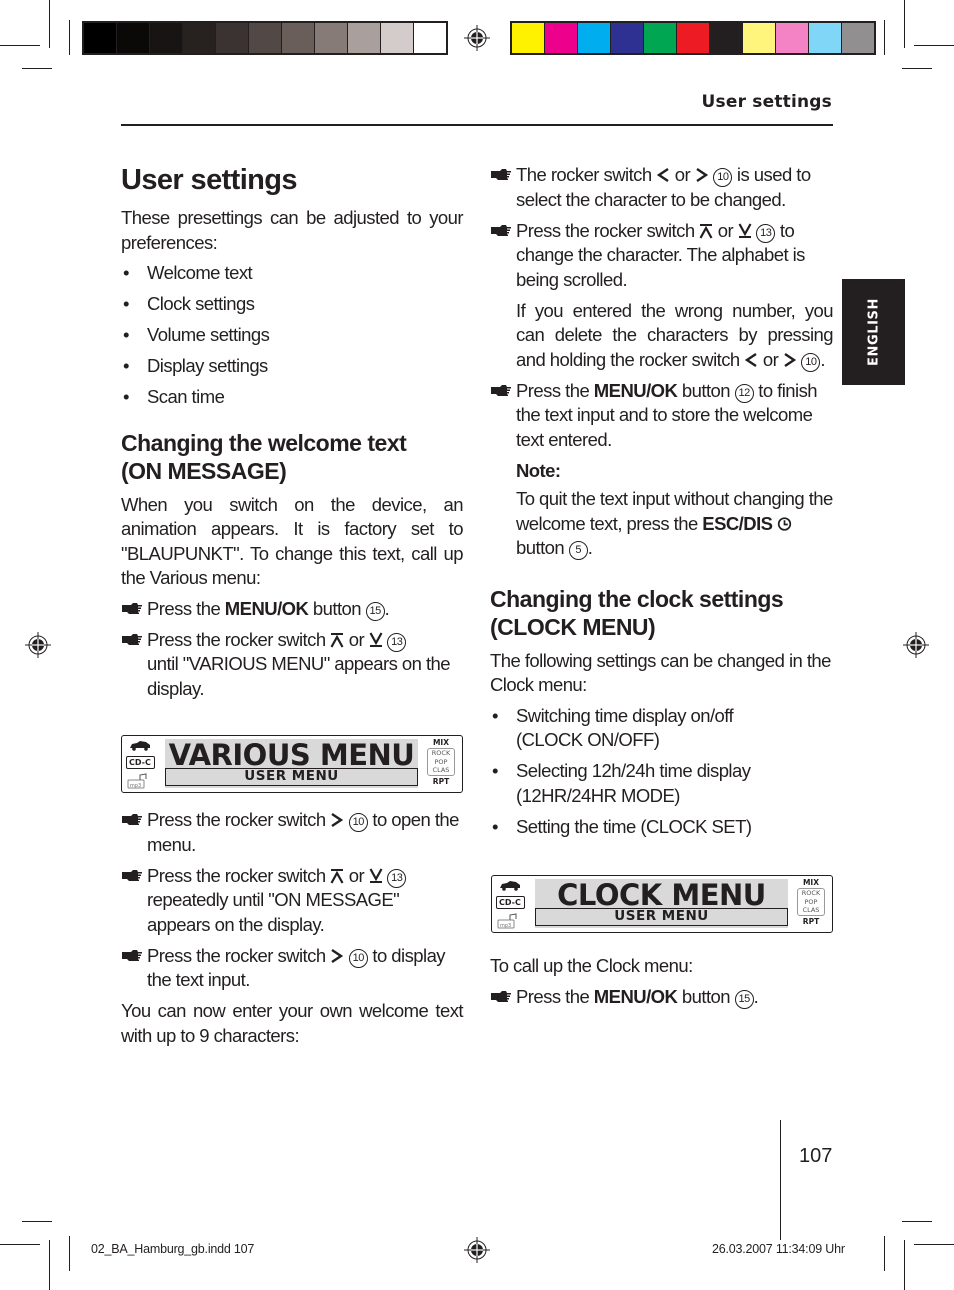  I want to click on lcd-main-text: VARIOUS MENU, so click(291, 755).